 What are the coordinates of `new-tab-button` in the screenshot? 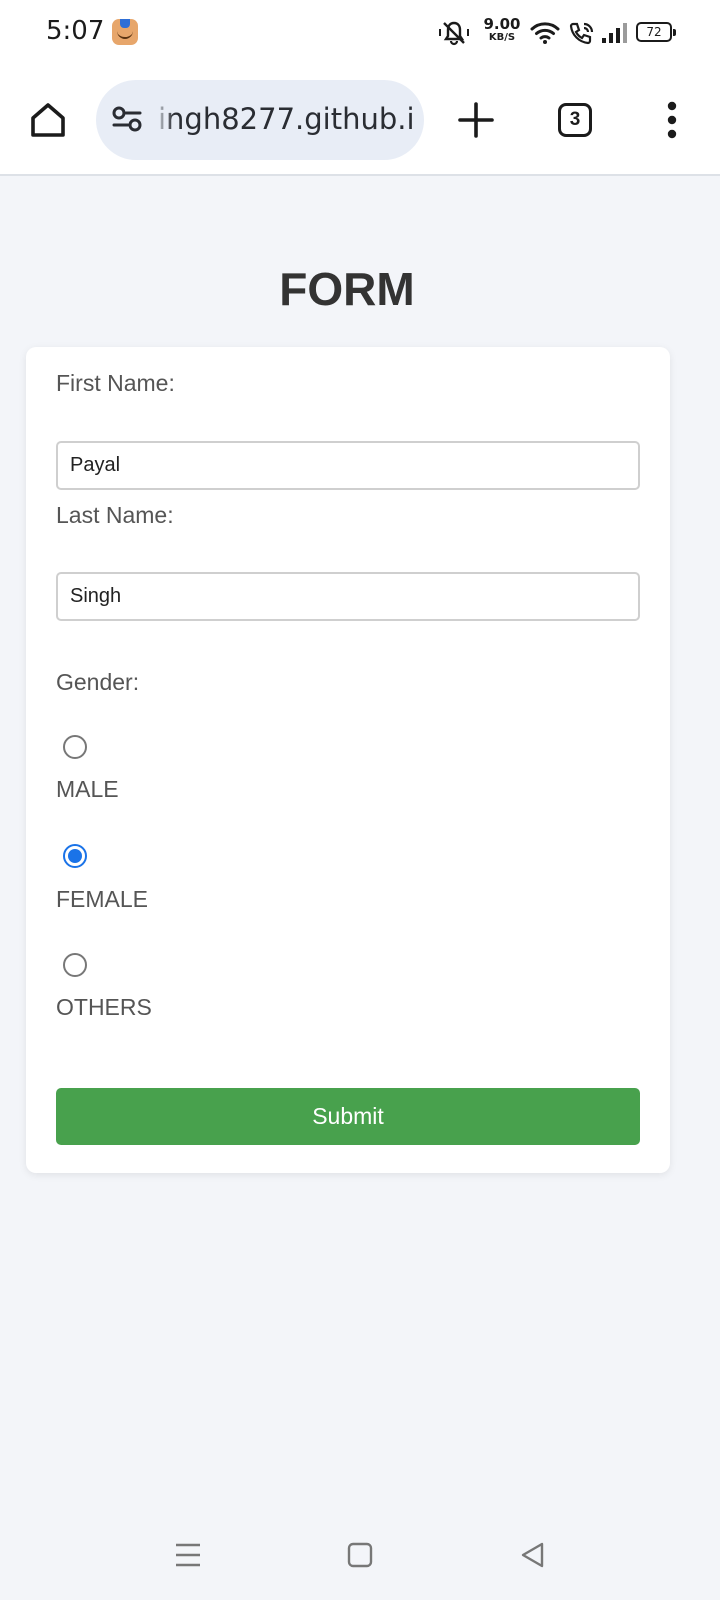 It's located at (476, 120).